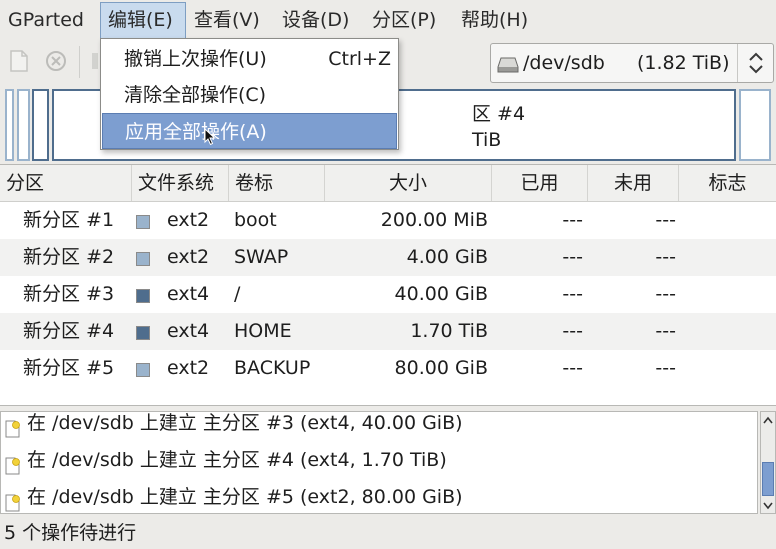 This screenshot has height=549, width=776. Describe the element at coordinates (66, 183) in the screenshot. I see `column-header-partition: 分区` at that location.